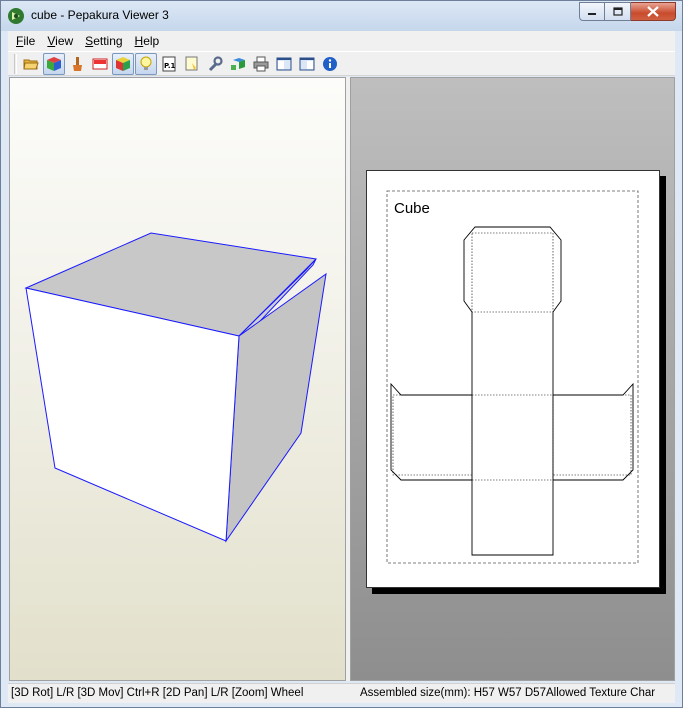  Describe the element at coordinates (412, 208) in the screenshot. I see `part-title: Cube` at that location.